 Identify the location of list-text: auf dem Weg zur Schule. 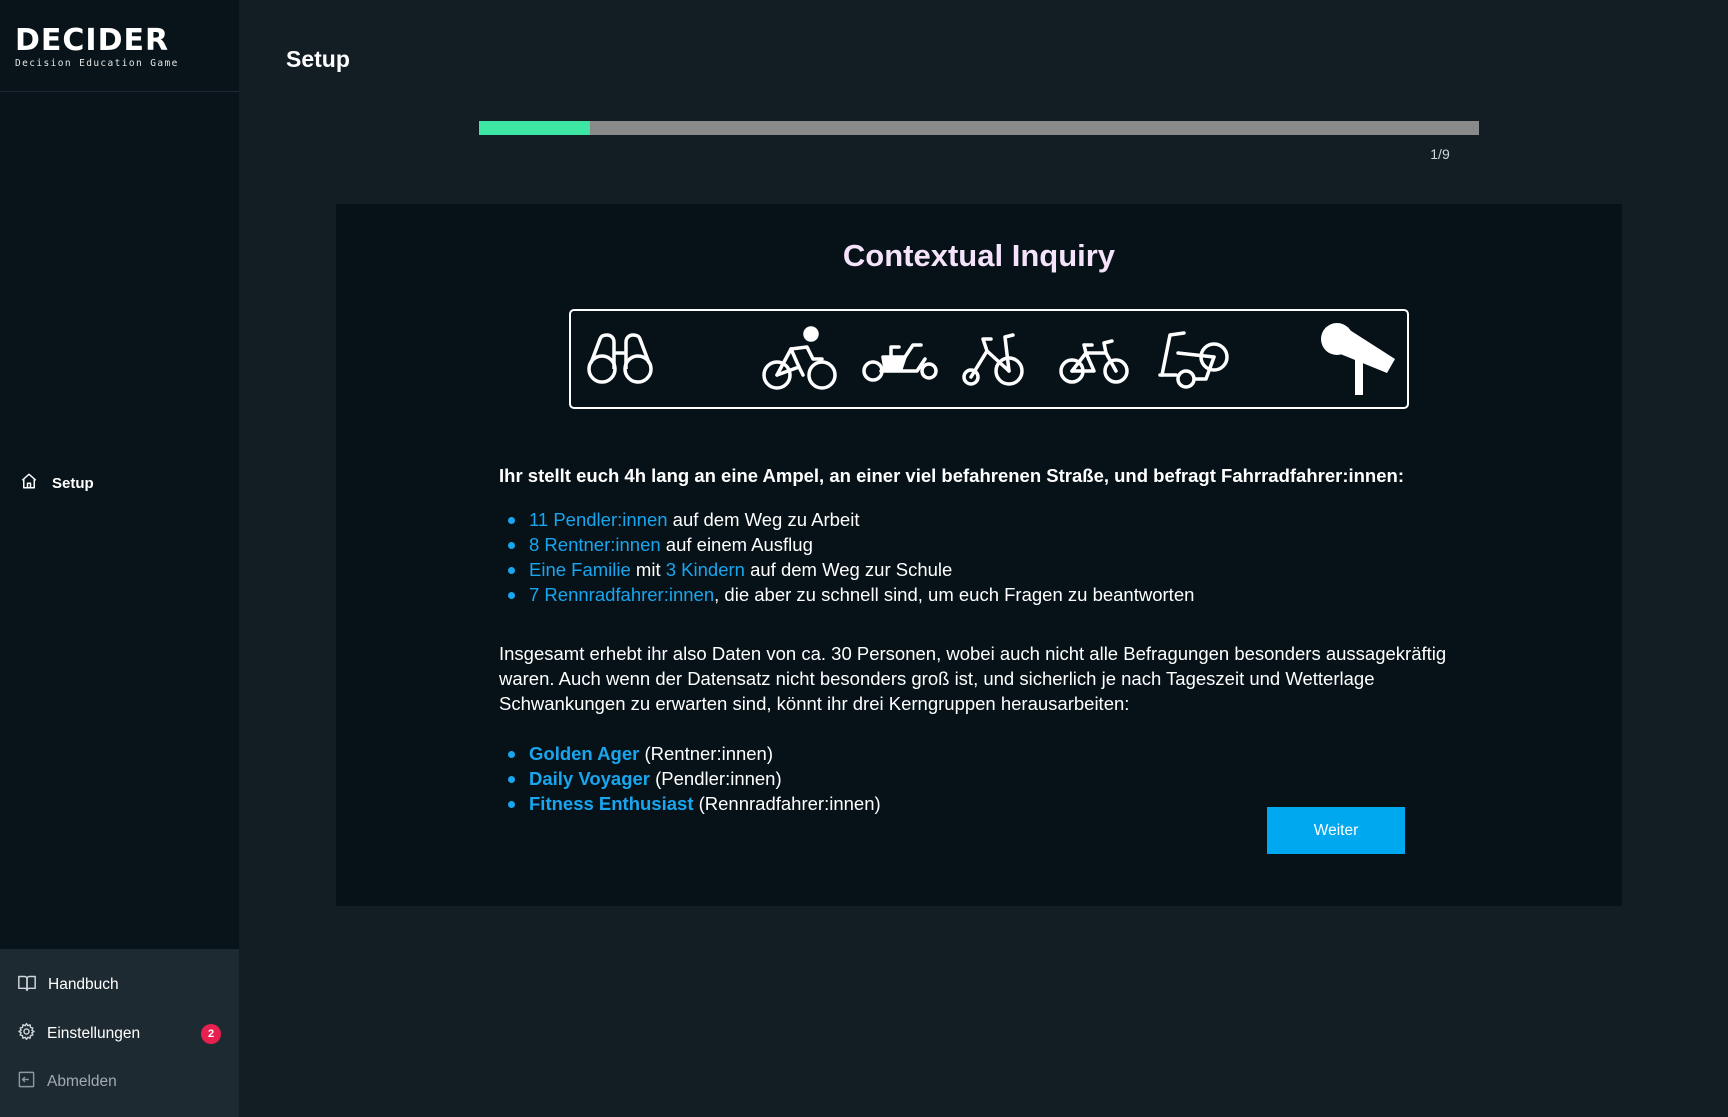
(848, 569).